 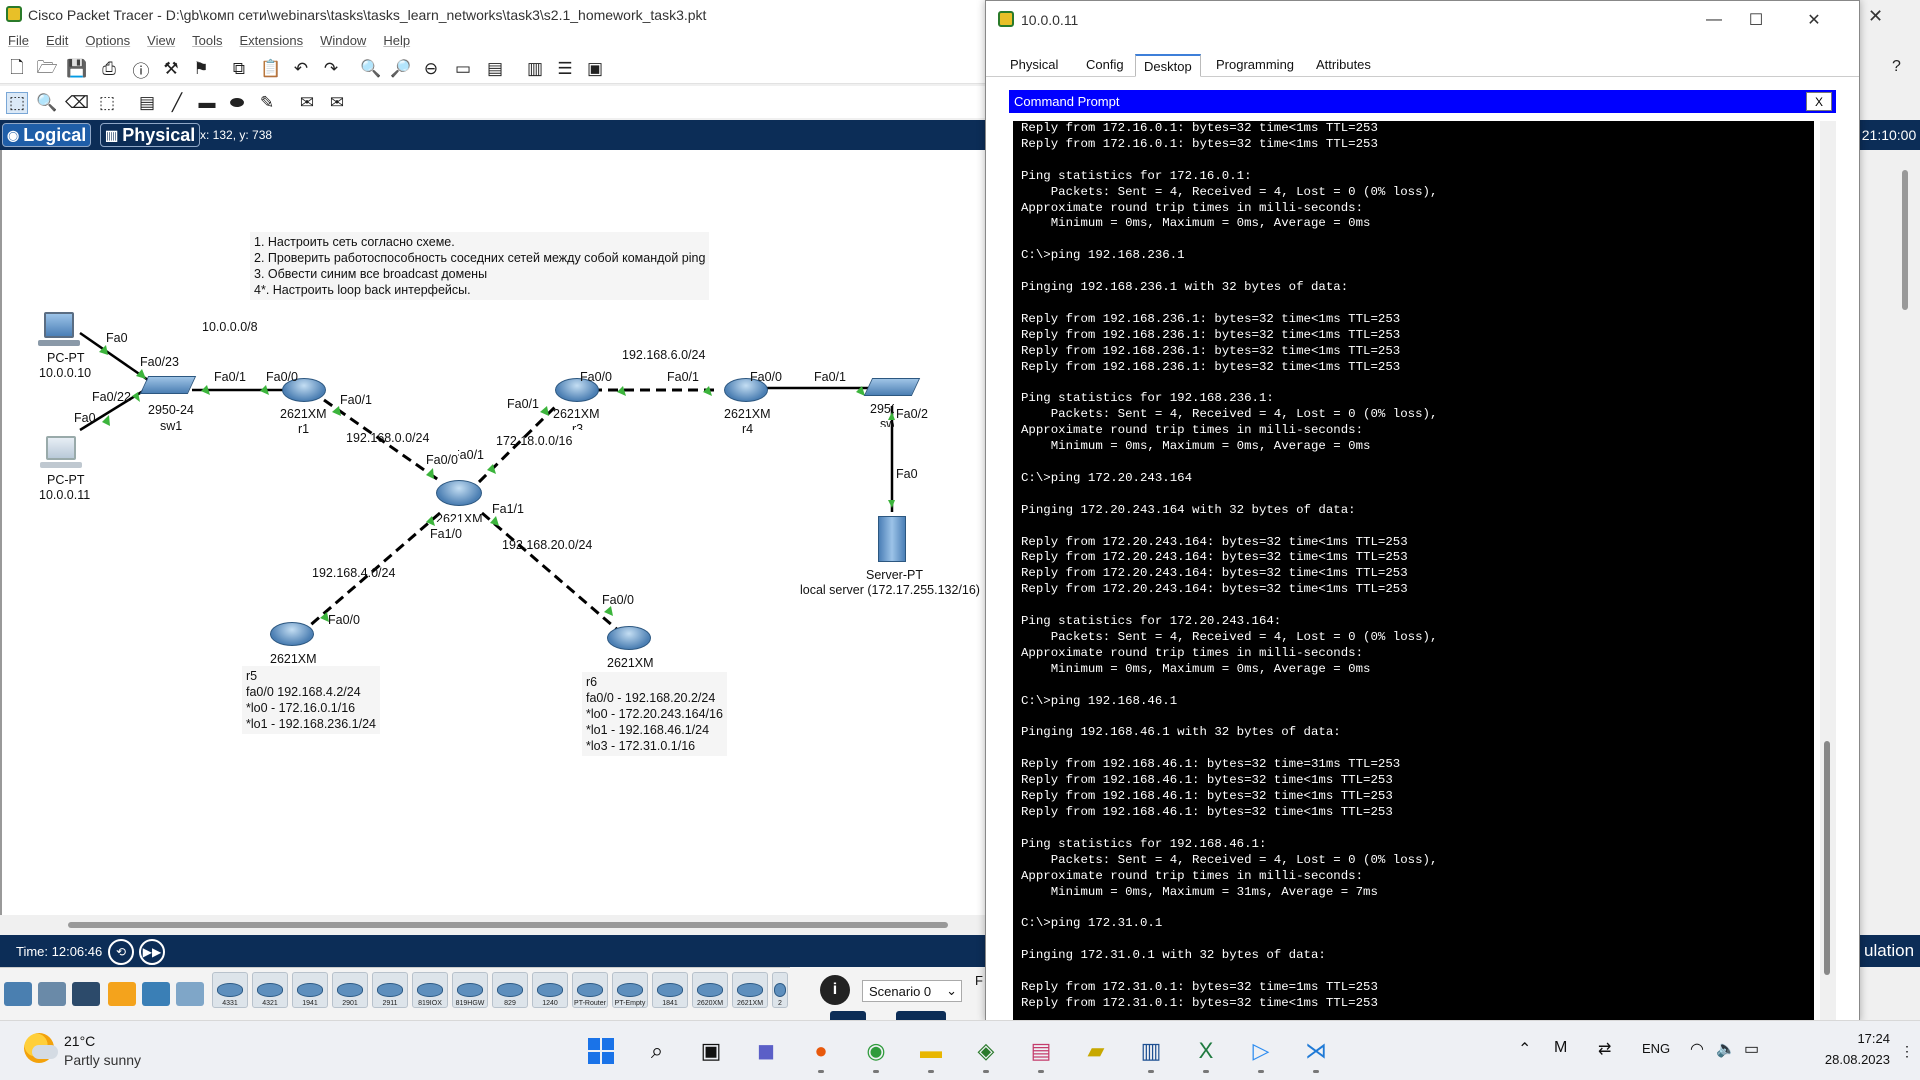 I want to click on info-icon: ⓘ, so click(x=141, y=69).